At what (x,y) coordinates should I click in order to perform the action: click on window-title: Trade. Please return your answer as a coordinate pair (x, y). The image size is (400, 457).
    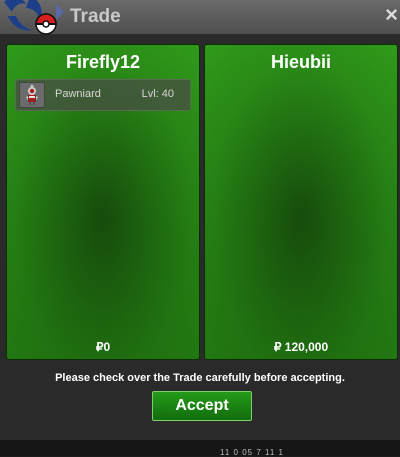
    Looking at the image, I should click on (95, 16).